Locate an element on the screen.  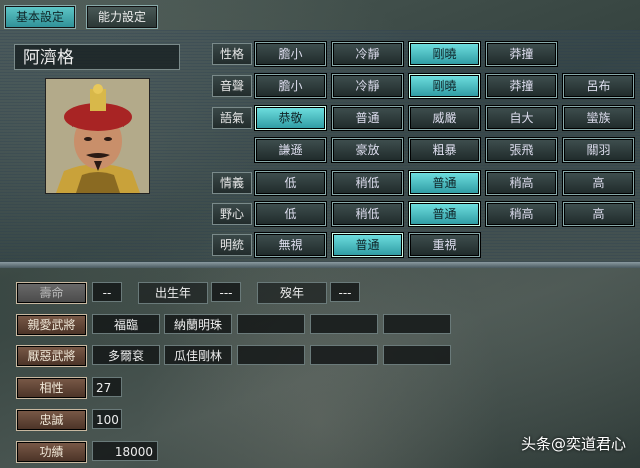
watermark: 头条@奕道君心 is located at coordinates (573, 444).